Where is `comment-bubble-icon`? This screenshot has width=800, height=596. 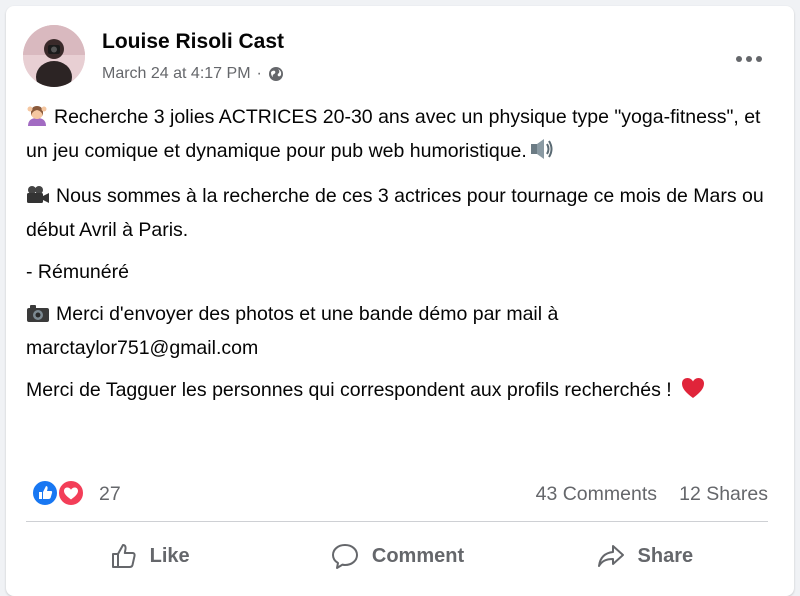
comment-bubble-icon is located at coordinates (344, 556).